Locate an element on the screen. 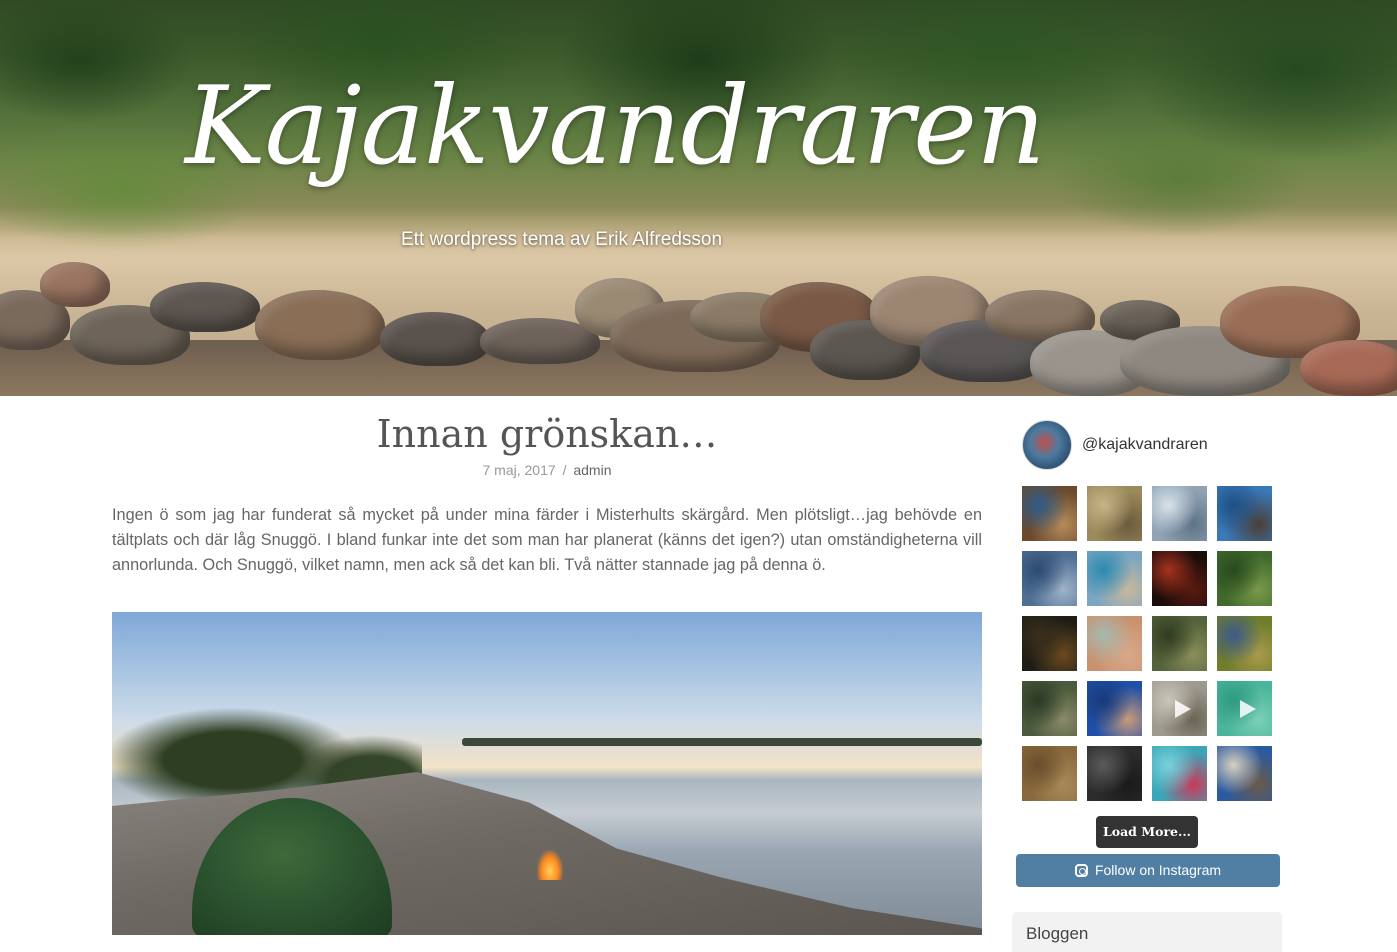 This screenshot has height=952, width=1397. widget-title: Bloggen is located at coordinates (1057, 933).